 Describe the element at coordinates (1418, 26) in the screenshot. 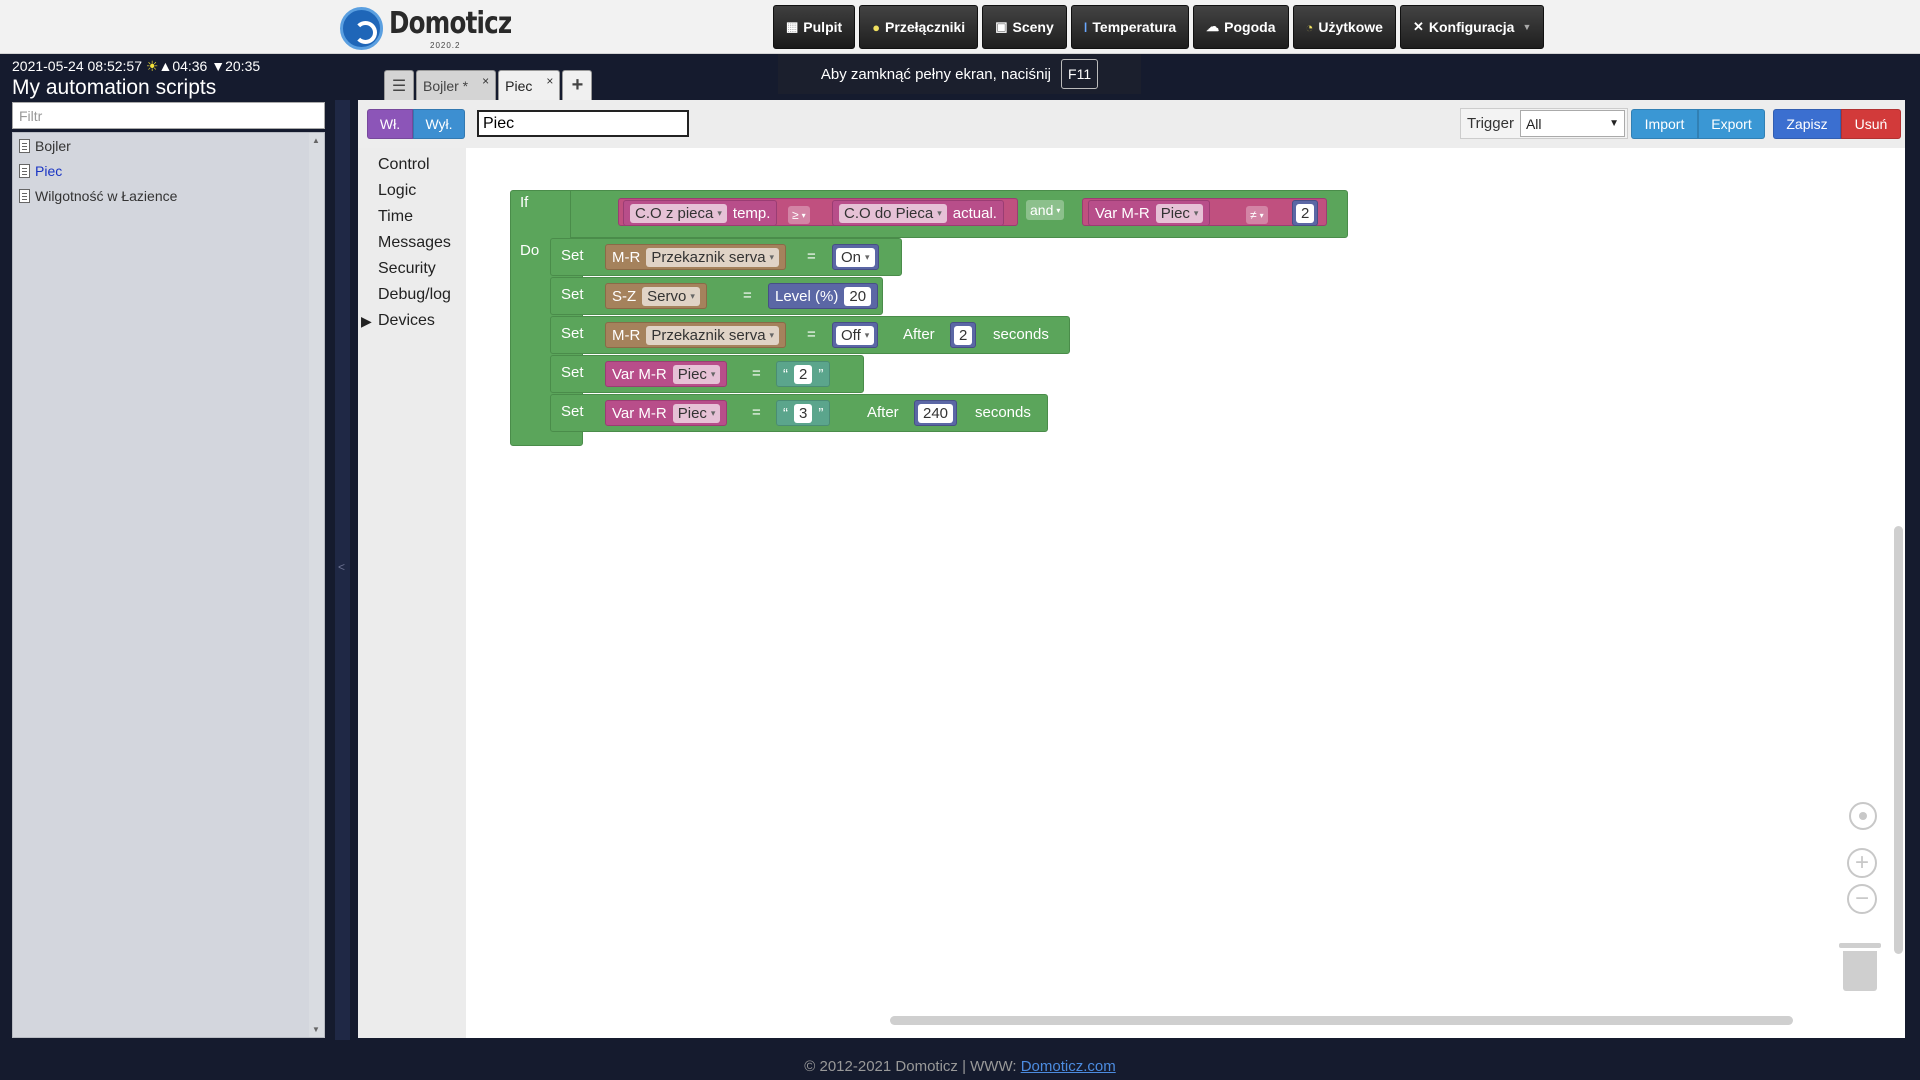

I see `wrench-icon: ✕` at that location.